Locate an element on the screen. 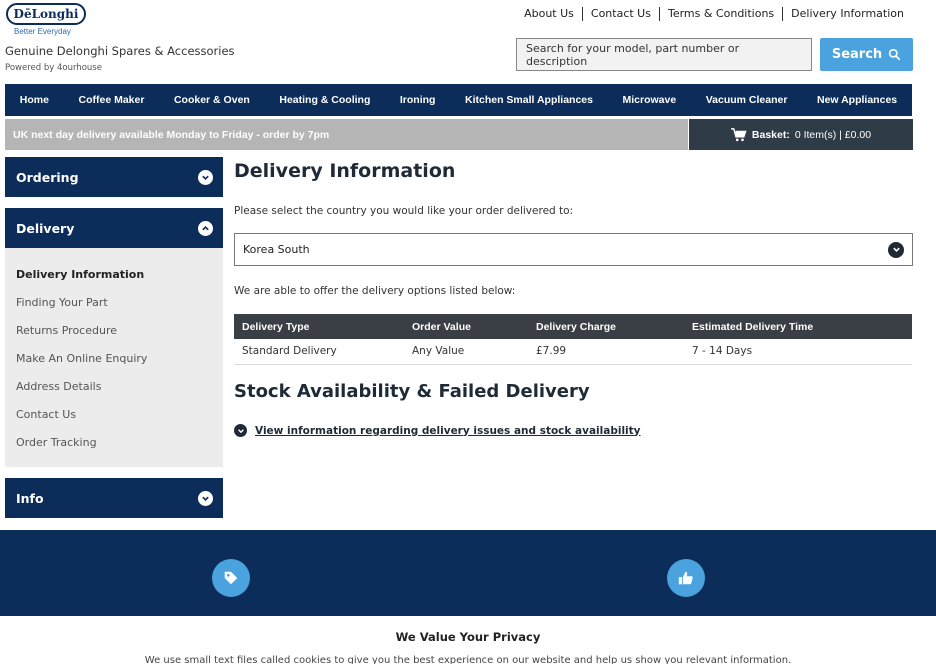 The image size is (936, 664). site-name: Genuine Delonghi Spares & Accessories is located at coordinates (120, 51).